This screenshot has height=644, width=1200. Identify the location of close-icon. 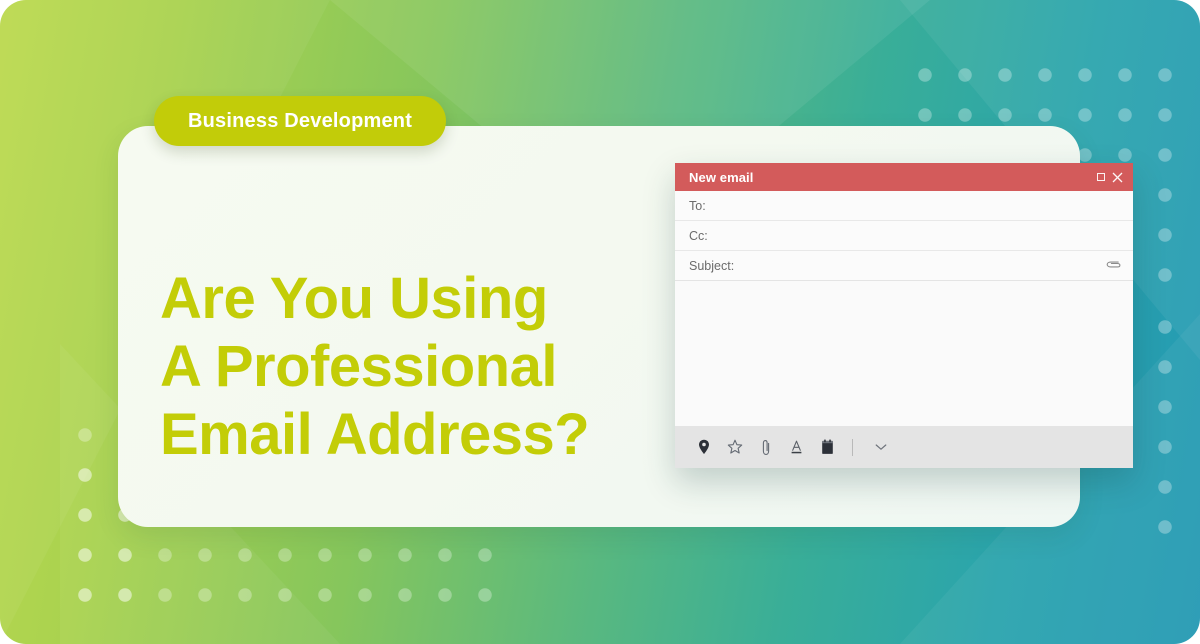
(1117, 177).